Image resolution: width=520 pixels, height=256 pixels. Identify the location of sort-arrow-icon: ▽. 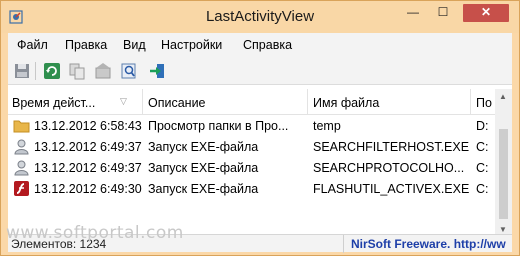
(123, 101).